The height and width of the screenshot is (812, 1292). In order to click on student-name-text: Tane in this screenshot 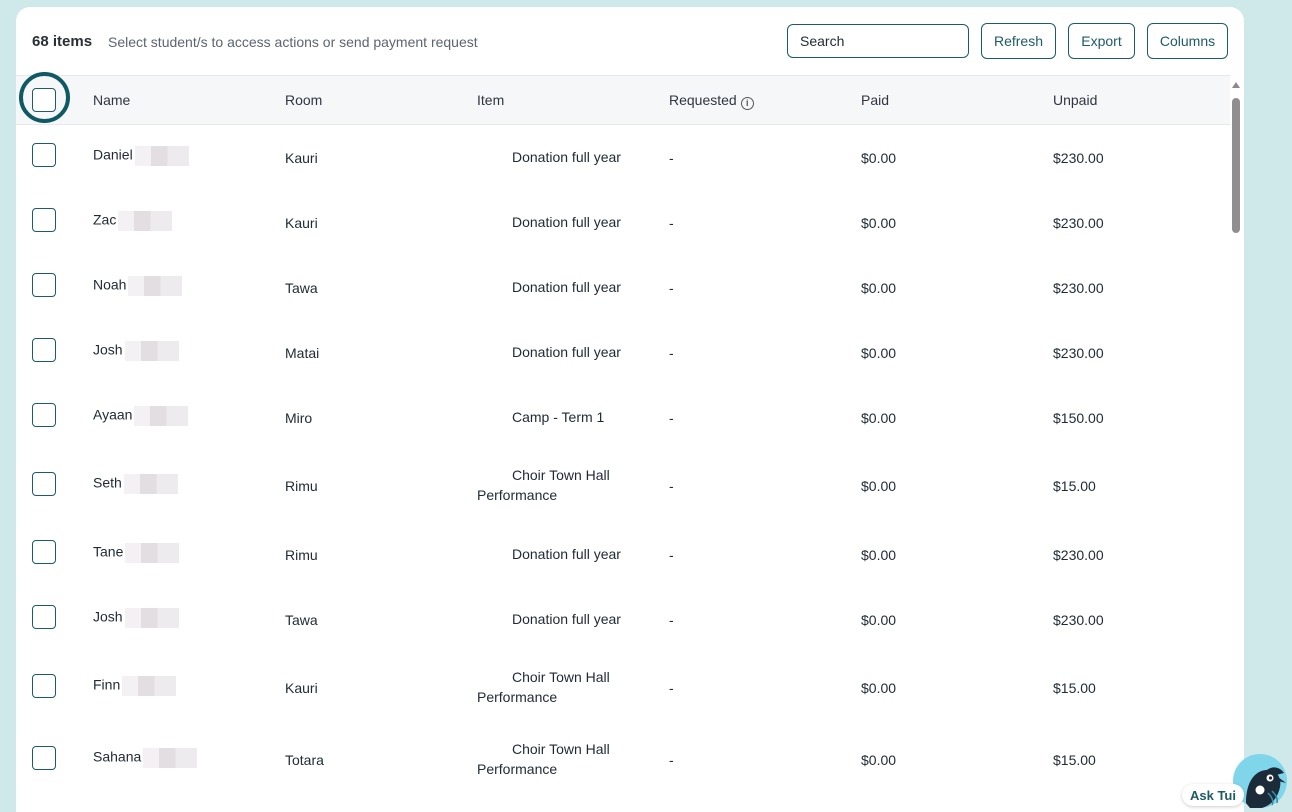, I will do `click(108, 551)`.